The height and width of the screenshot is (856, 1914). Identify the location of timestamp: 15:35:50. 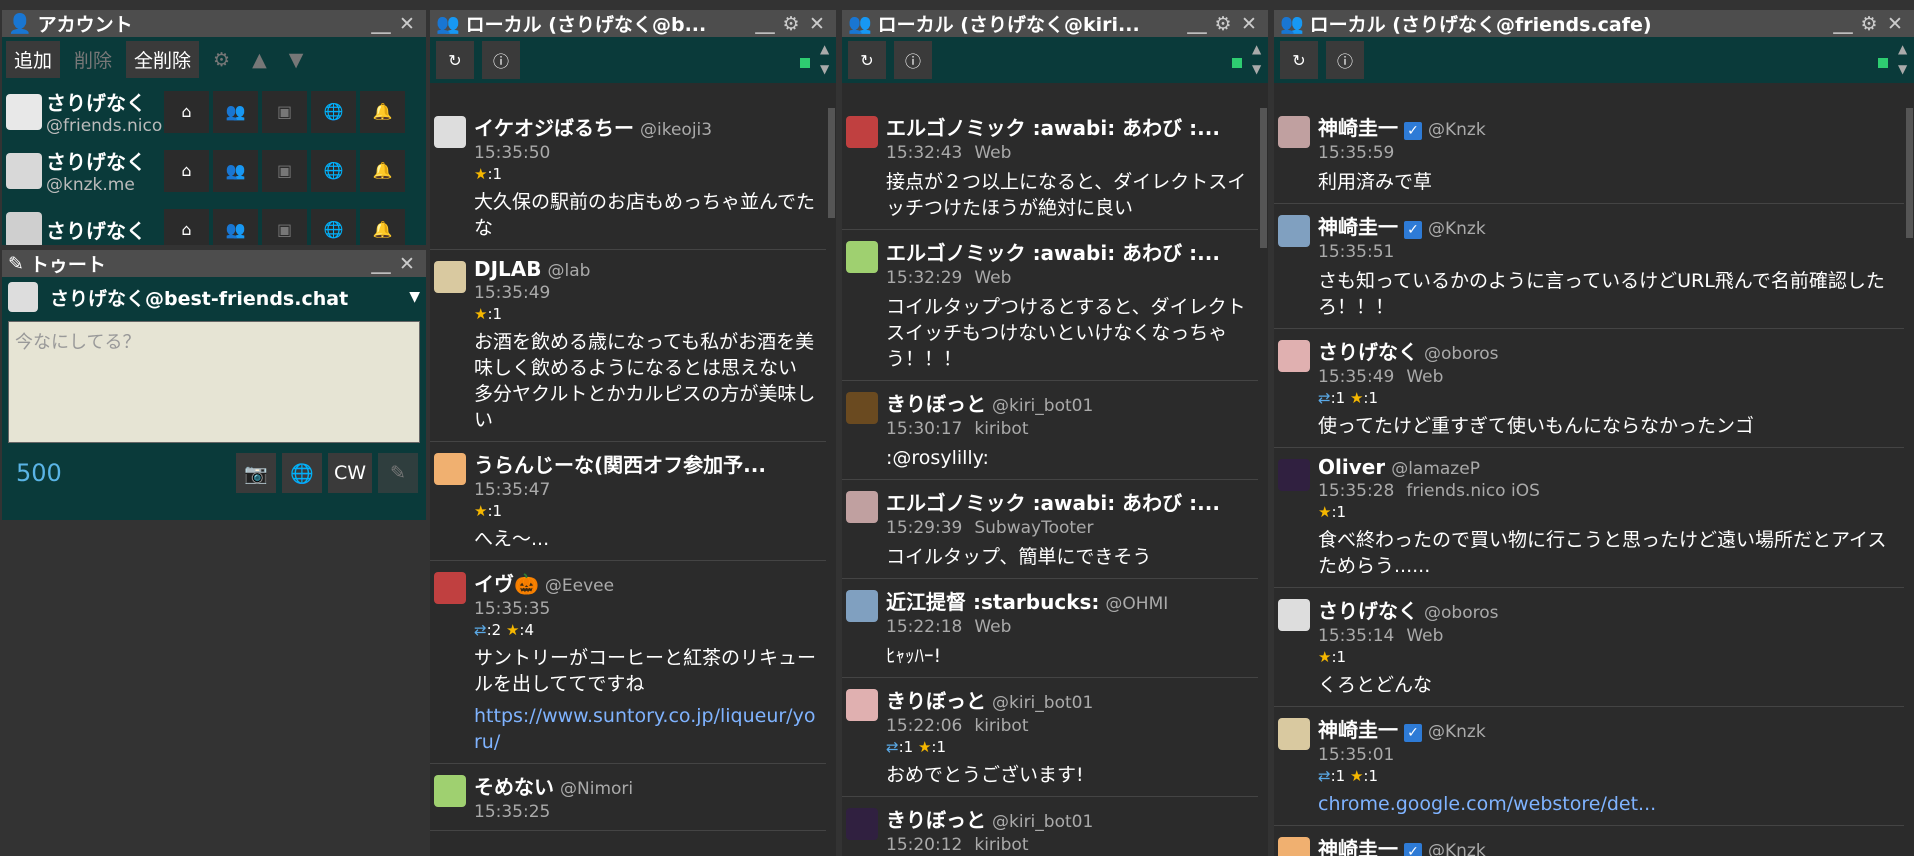
(512, 153).